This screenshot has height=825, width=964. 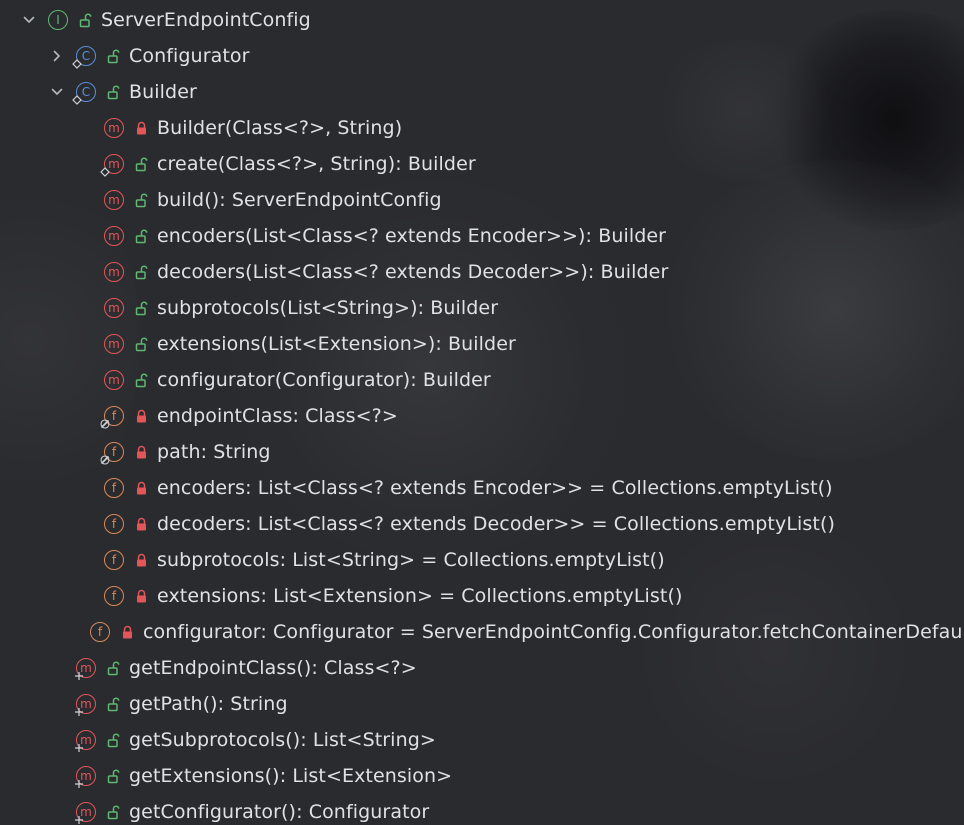 What do you see at coordinates (291, 776) in the screenshot?
I see `tree-node-label: getExtensions(): List<Extension>` at bounding box center [291, 776].